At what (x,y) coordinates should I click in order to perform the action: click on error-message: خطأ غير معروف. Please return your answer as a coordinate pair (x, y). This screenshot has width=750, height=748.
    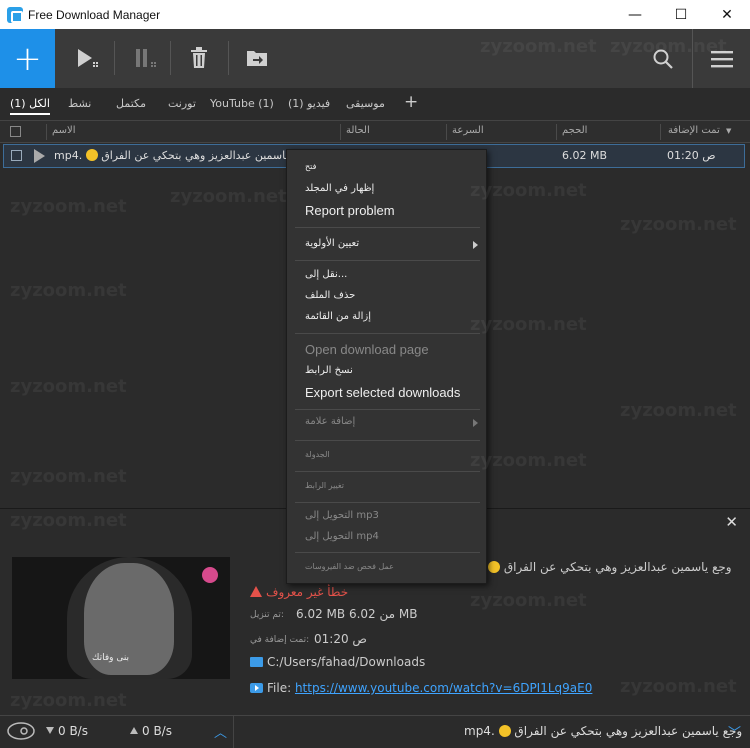
    Looking at the image, I should click on (299, 592).